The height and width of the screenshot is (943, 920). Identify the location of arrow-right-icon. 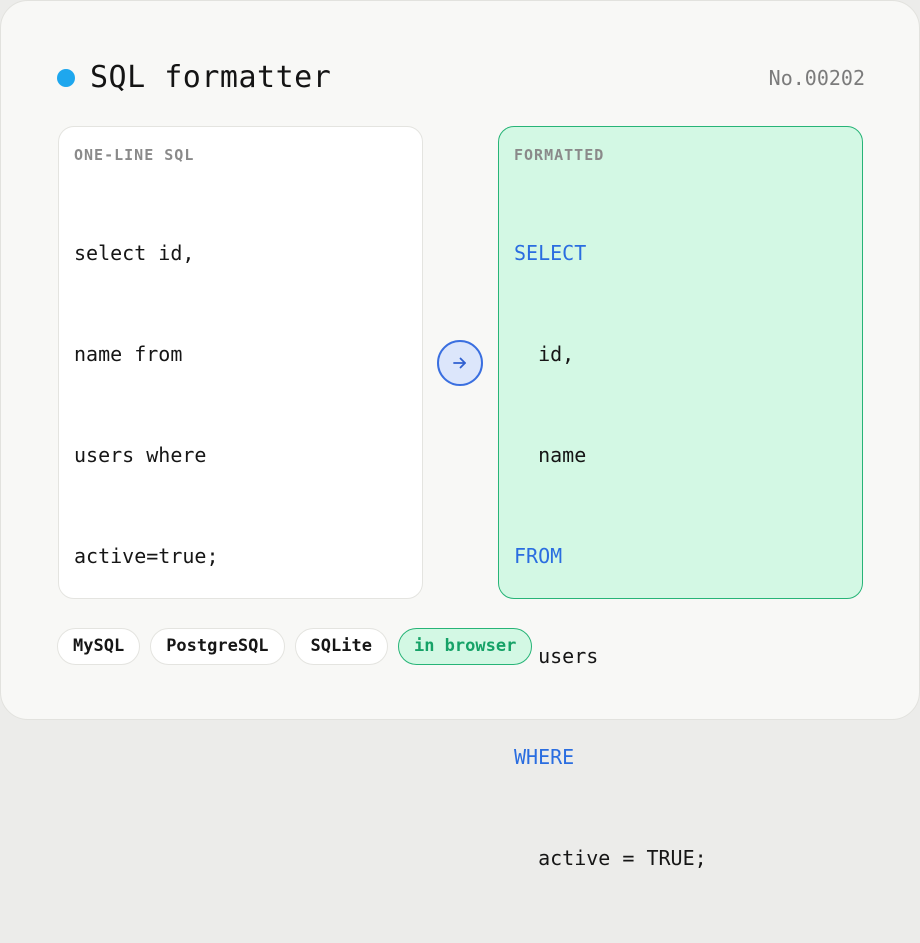
(459, 363).